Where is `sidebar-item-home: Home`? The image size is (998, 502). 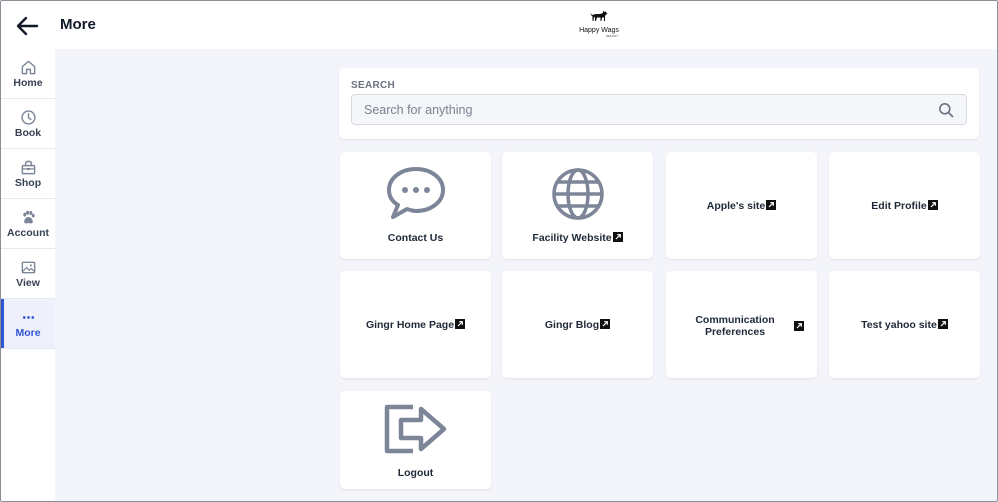 sidebar-item-home: Home is located at coordinates (28, 74).